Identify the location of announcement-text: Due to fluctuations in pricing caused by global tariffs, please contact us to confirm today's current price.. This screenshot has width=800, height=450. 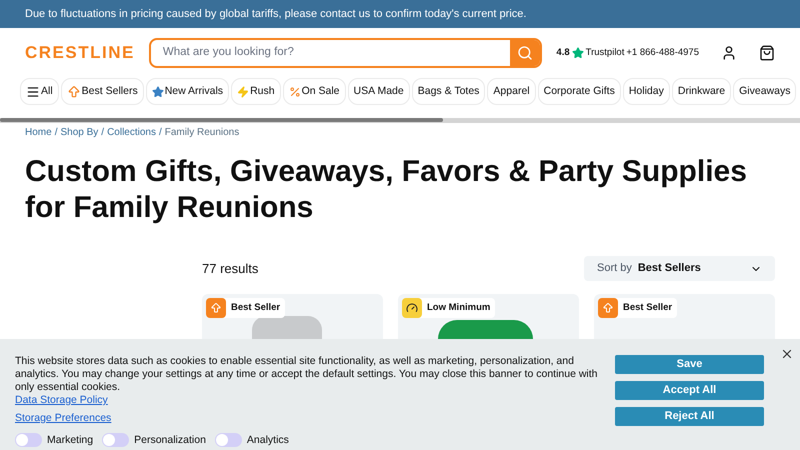
(275, 14).